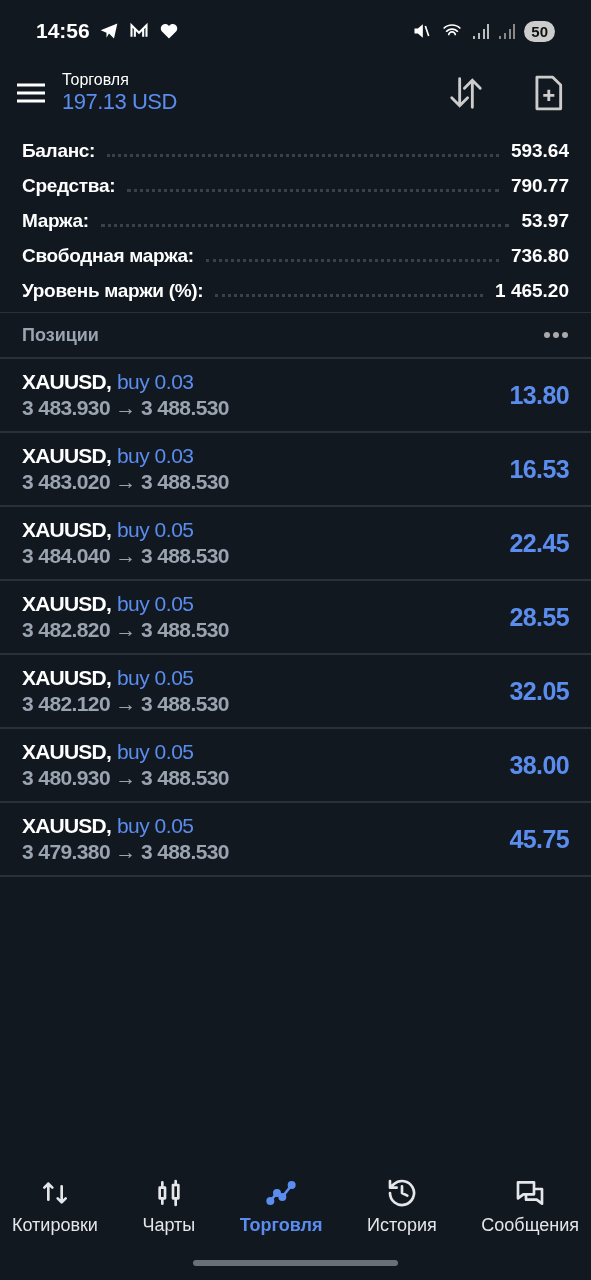  I want to click on position-prices: 3 482.820 → 3 488.530, so click(126, 630).